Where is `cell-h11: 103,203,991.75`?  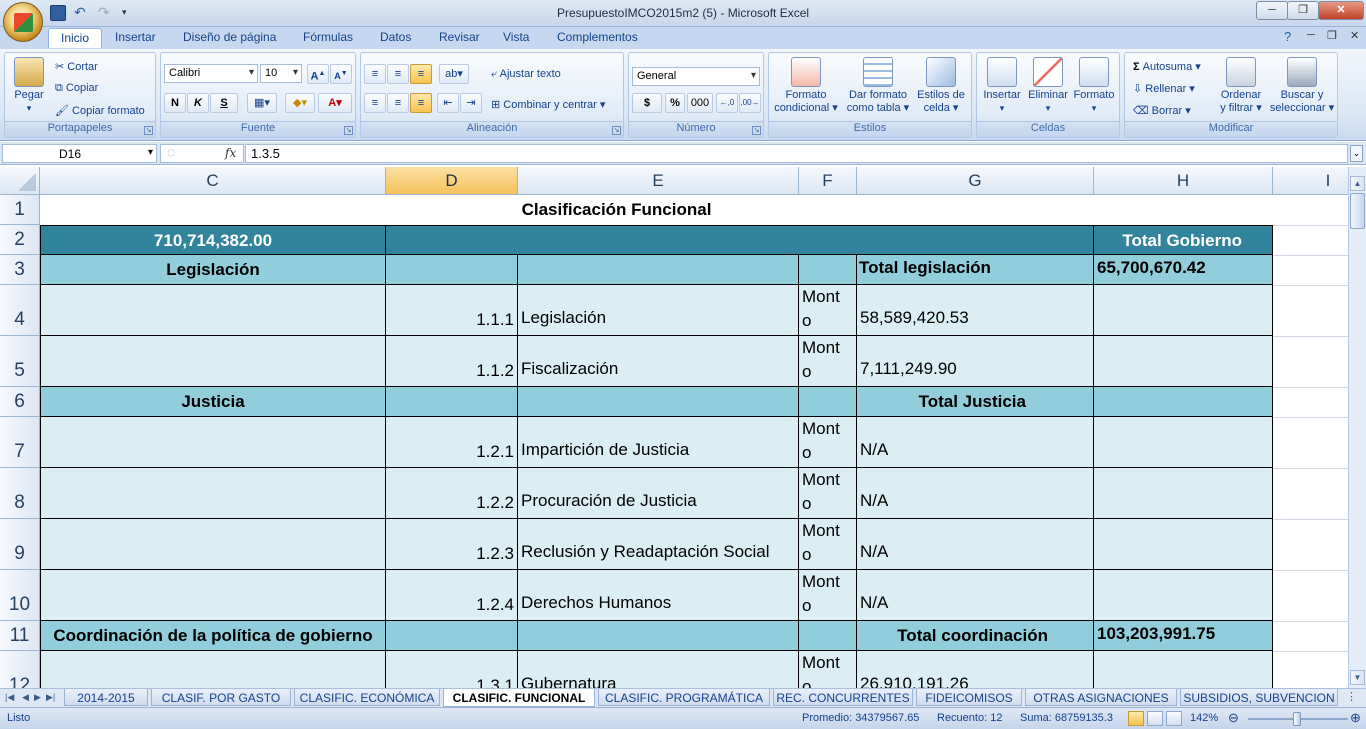
cell-h11: 103,203,991.75 is located at coordinates (1183, 636).